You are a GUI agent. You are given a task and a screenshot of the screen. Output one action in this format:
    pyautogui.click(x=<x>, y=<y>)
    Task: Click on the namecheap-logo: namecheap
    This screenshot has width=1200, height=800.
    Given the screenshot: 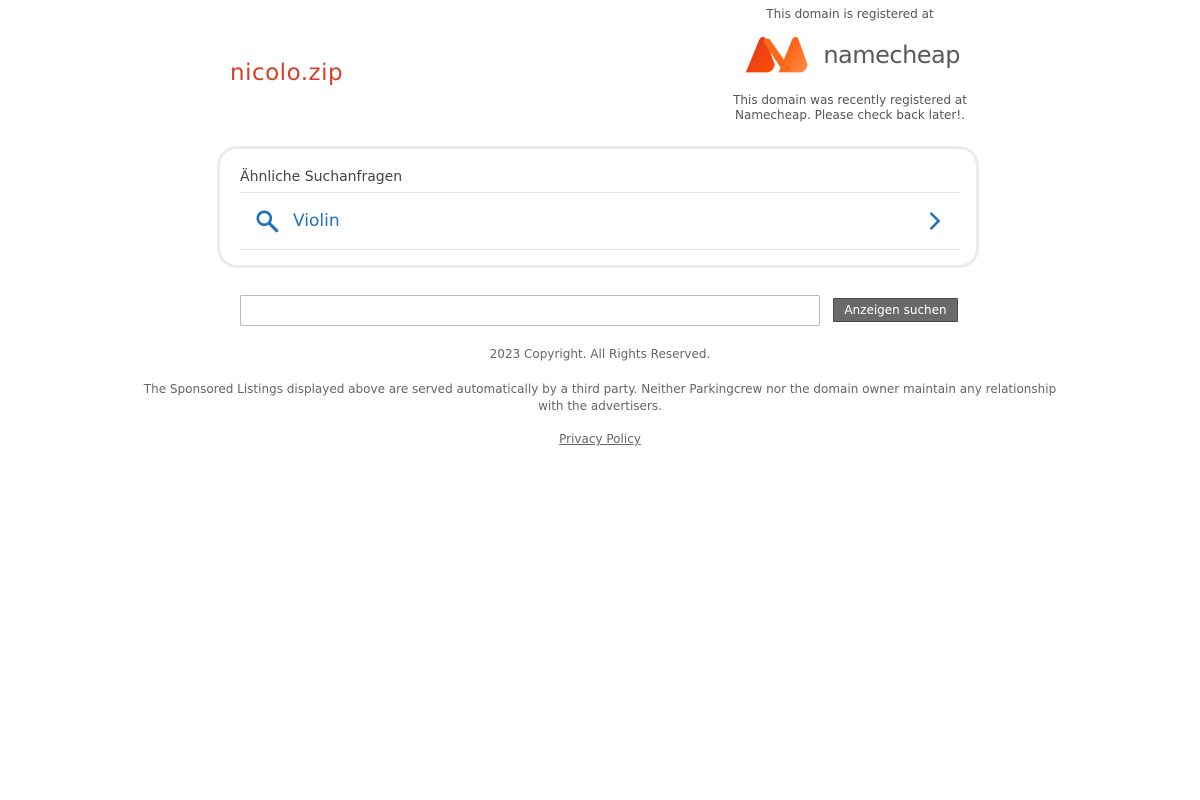 What is the action you would take?
    pyautogui.click(x=850, y=55)
    